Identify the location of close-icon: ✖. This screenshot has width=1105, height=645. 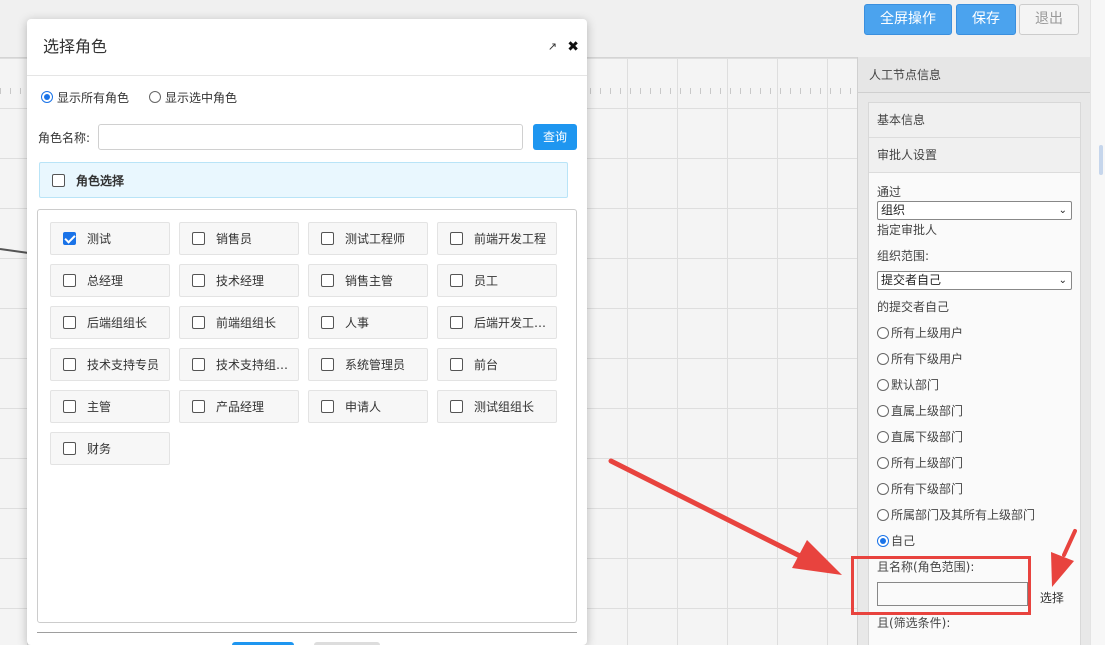
(573, 47).